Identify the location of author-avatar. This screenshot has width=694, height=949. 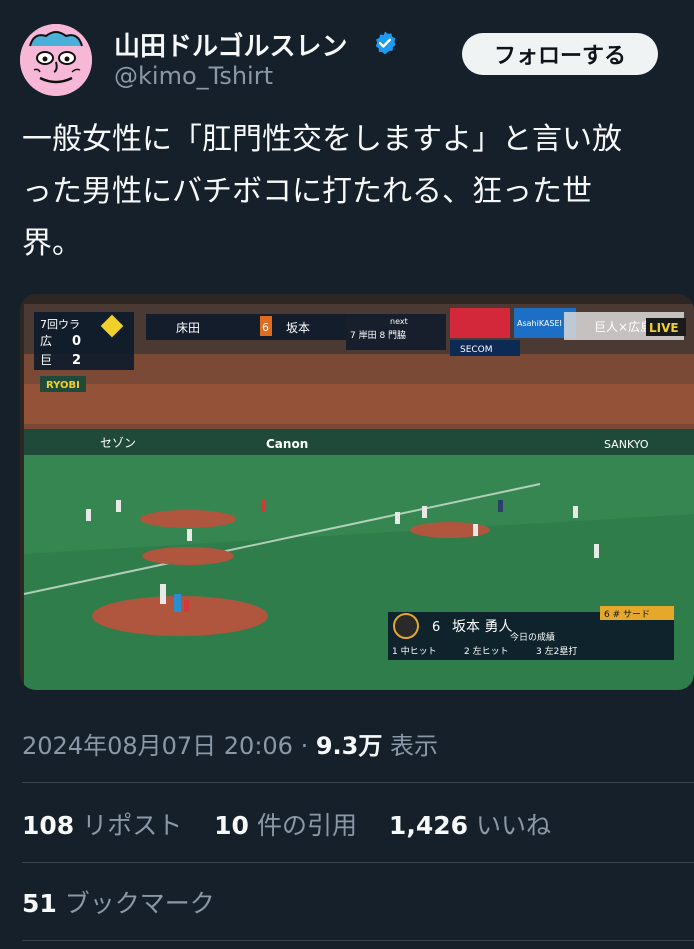
(56, 60).